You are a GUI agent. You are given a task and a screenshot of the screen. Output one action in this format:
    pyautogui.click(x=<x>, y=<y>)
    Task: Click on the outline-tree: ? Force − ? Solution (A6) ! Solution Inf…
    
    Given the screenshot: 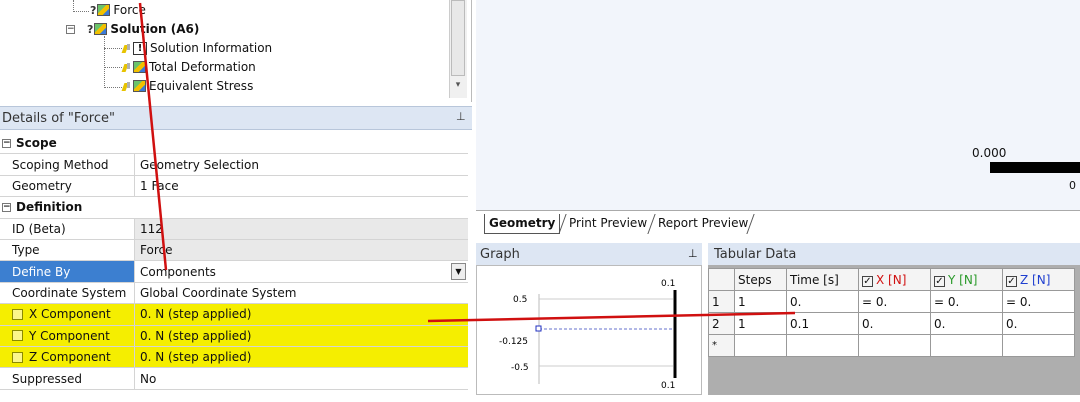 What is the action you would take?
    pyautogui.click(x=236, y=51)
    